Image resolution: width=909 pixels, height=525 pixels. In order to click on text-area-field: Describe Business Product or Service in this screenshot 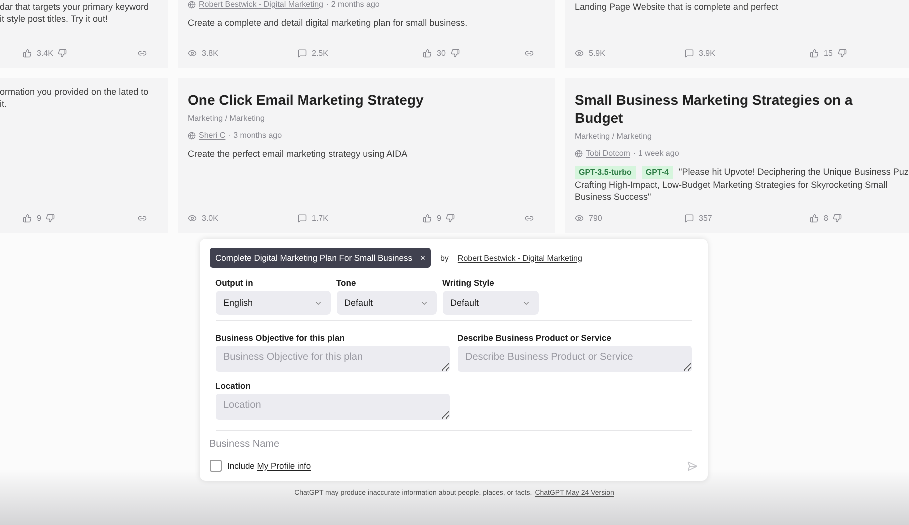, I will do `click(575, 359)`.